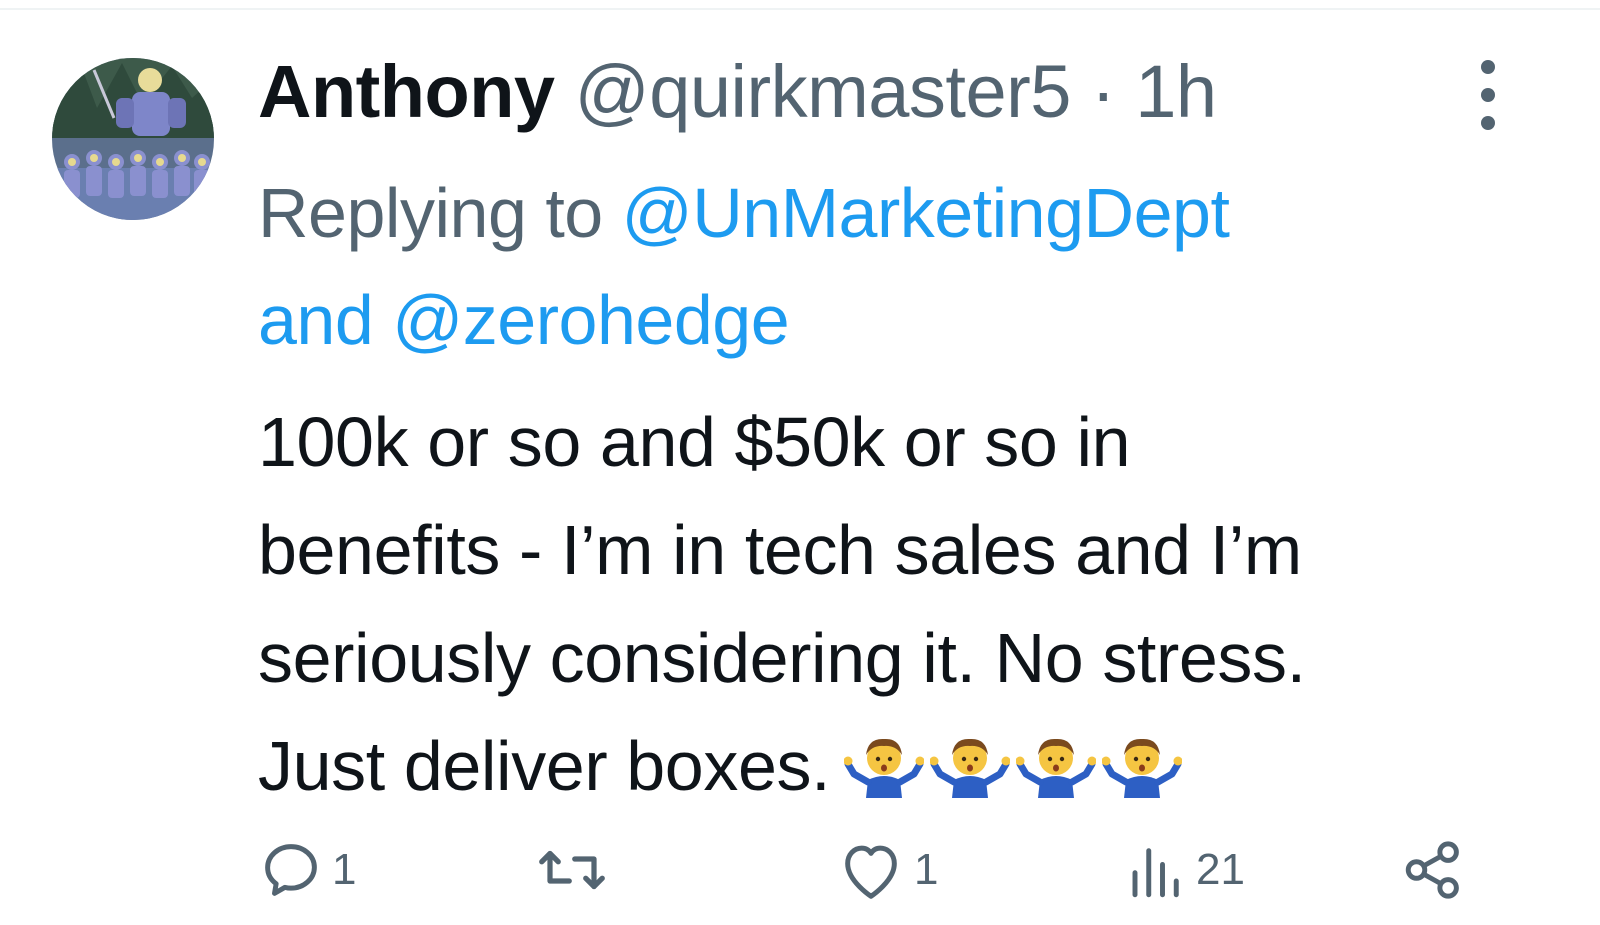 Image resolution: width=1600 pixels, height=925 pixels. I want to click on timestamp: 1h, so click(1176, 91).